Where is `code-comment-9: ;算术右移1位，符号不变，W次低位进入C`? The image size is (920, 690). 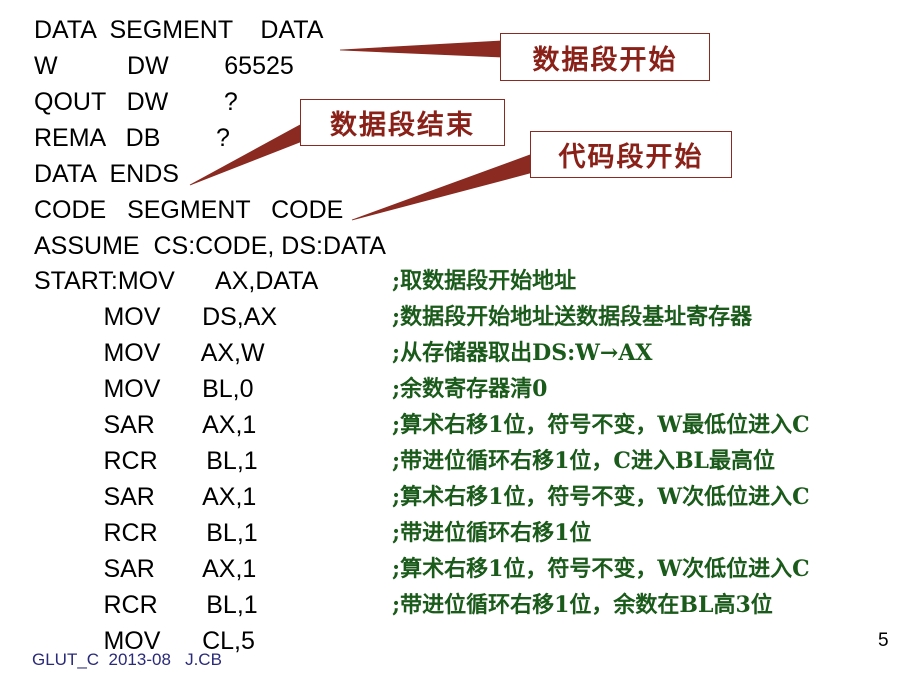 code-comment-9: ;算术右移1位，符号不变，W次低位进入C is located at coordinates (601, 569).